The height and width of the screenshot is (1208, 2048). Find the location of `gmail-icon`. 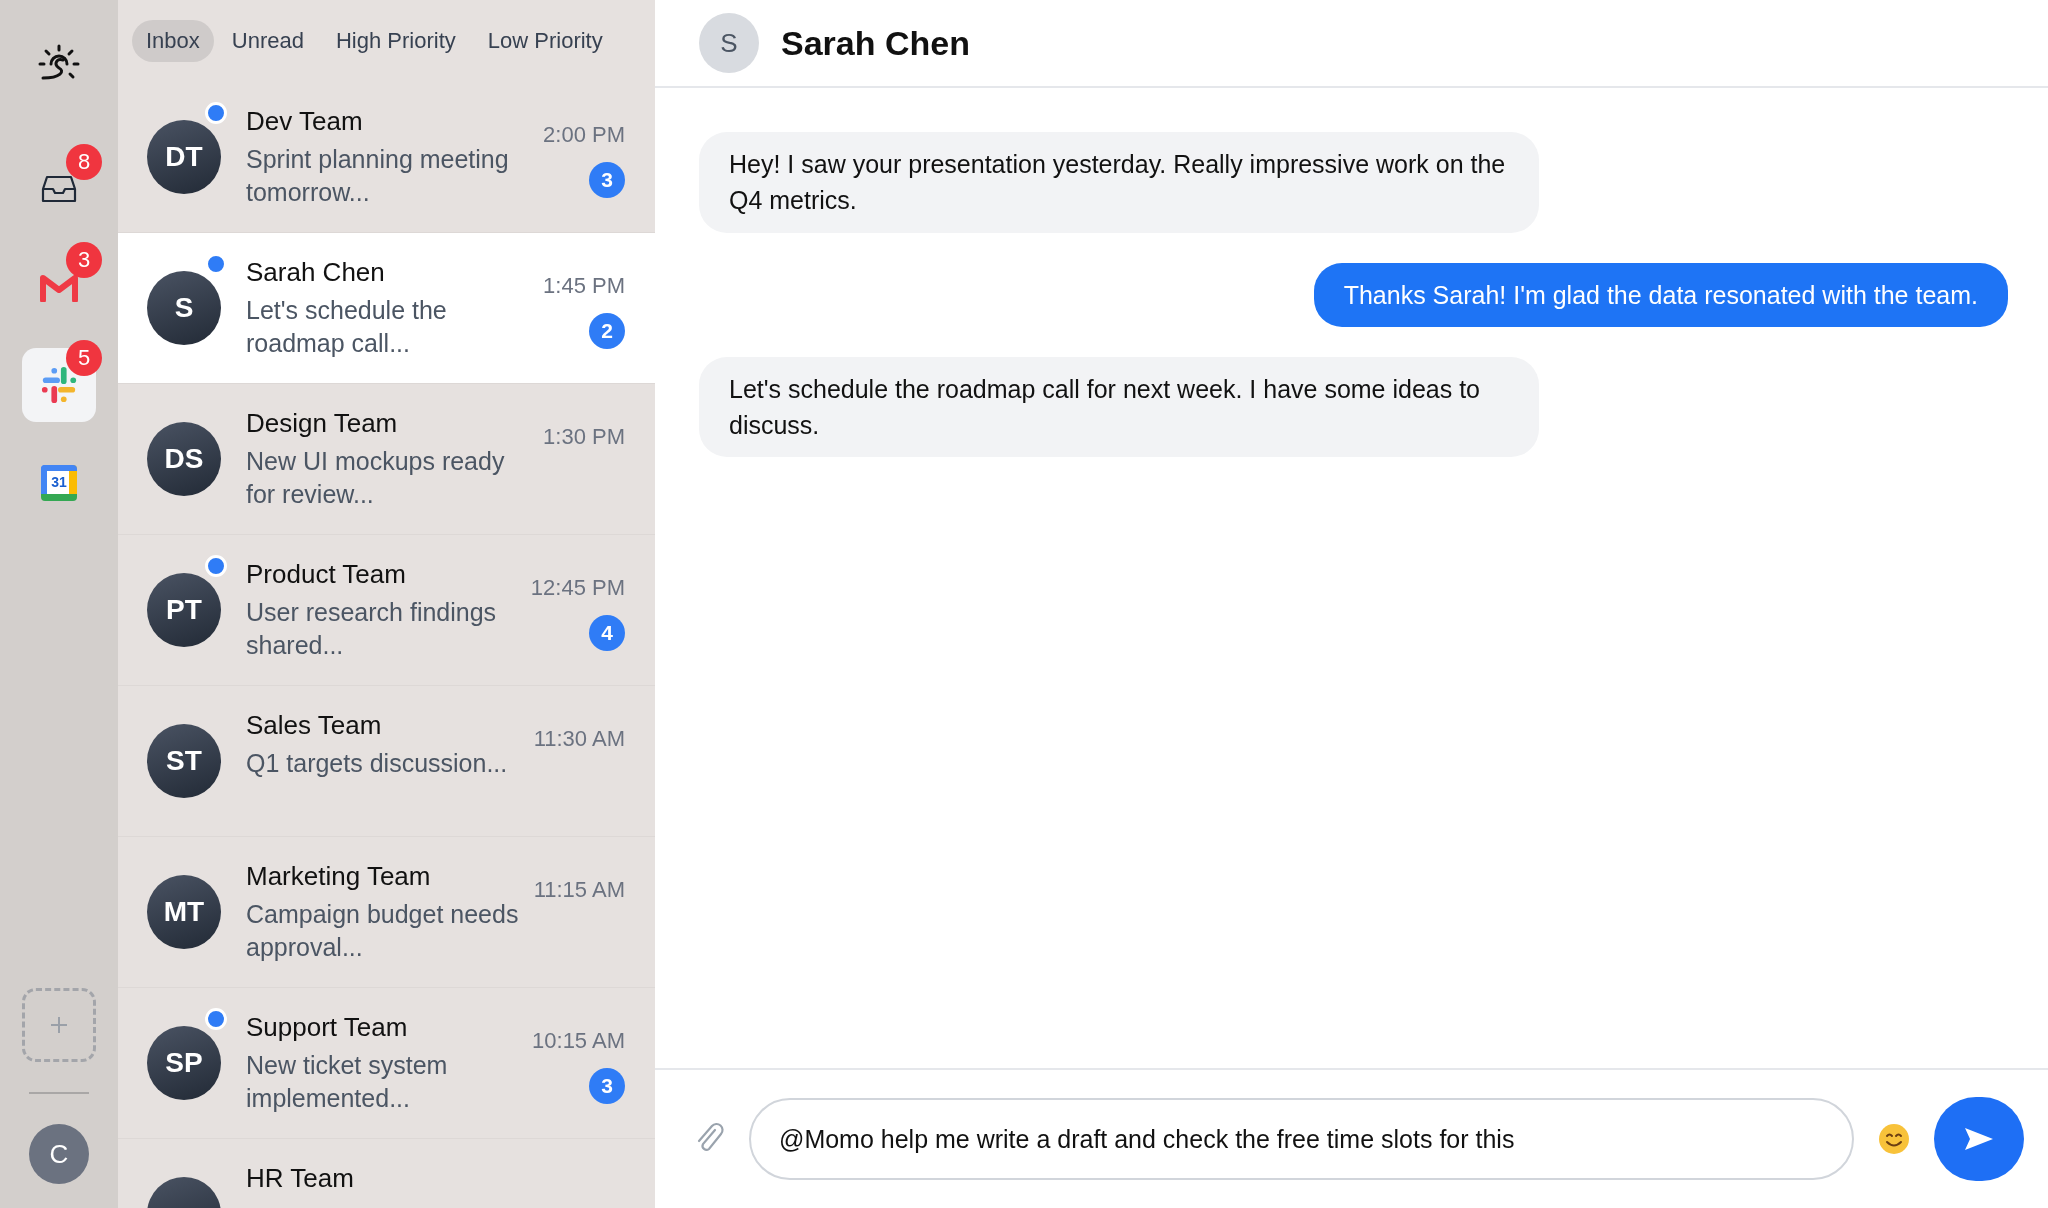

gmail-icon is located at coordinates (59, 287).